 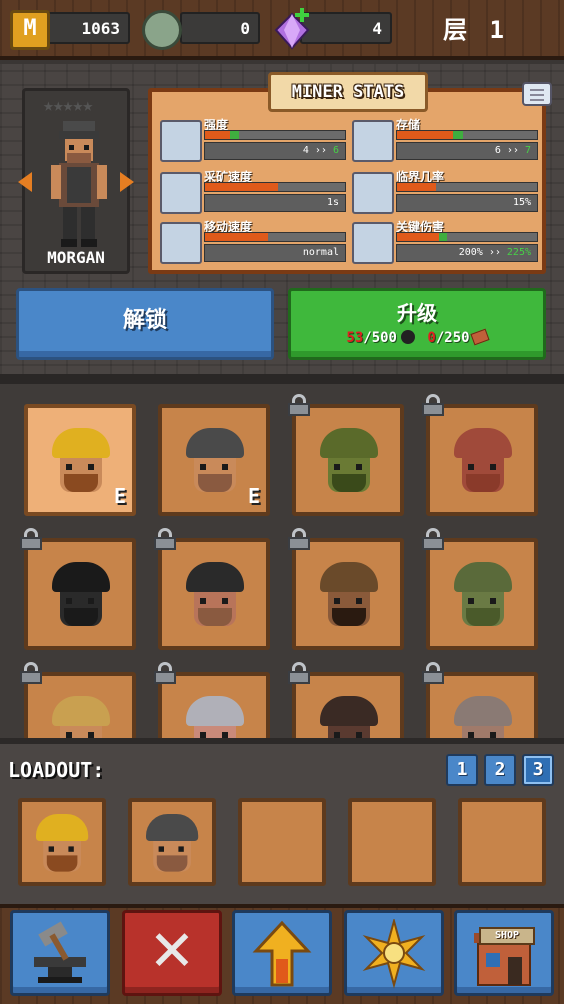 What do you see at coordinates (145, 324) in the screenshot?
I see `unlock-button: 解锁` at bounding box center [145, 324].